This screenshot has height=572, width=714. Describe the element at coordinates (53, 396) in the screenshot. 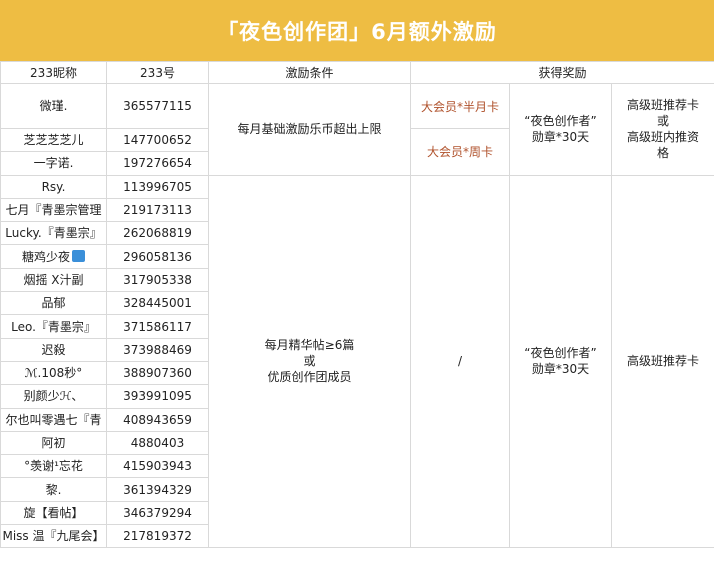

I see `nickname-cell: 别颜少ℋ、` at that location.